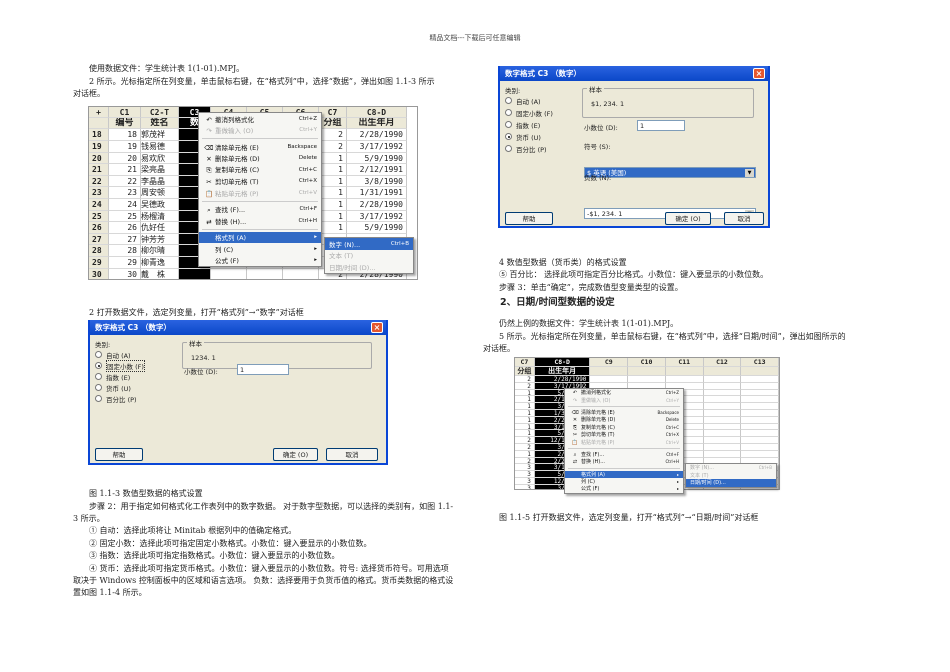 The image size is (950, 672). I want to click on cell: 郭茂祥, so click(160, 135).